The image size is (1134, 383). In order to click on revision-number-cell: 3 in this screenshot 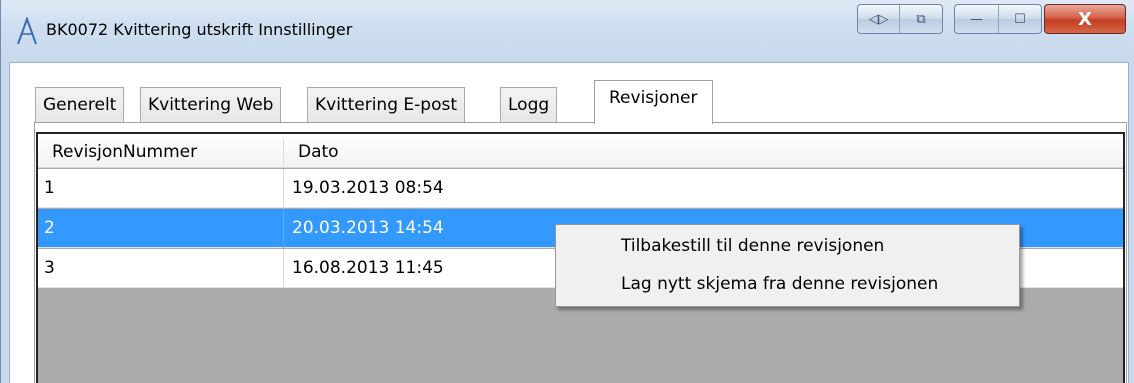, I will do `click(49, 268)`.